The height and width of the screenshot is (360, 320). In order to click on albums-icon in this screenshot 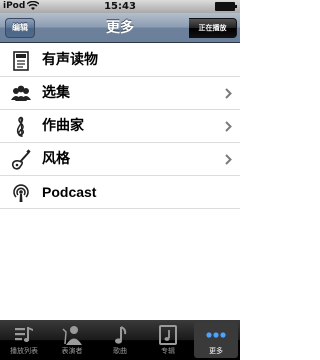, I will do `click(168, 335)`.